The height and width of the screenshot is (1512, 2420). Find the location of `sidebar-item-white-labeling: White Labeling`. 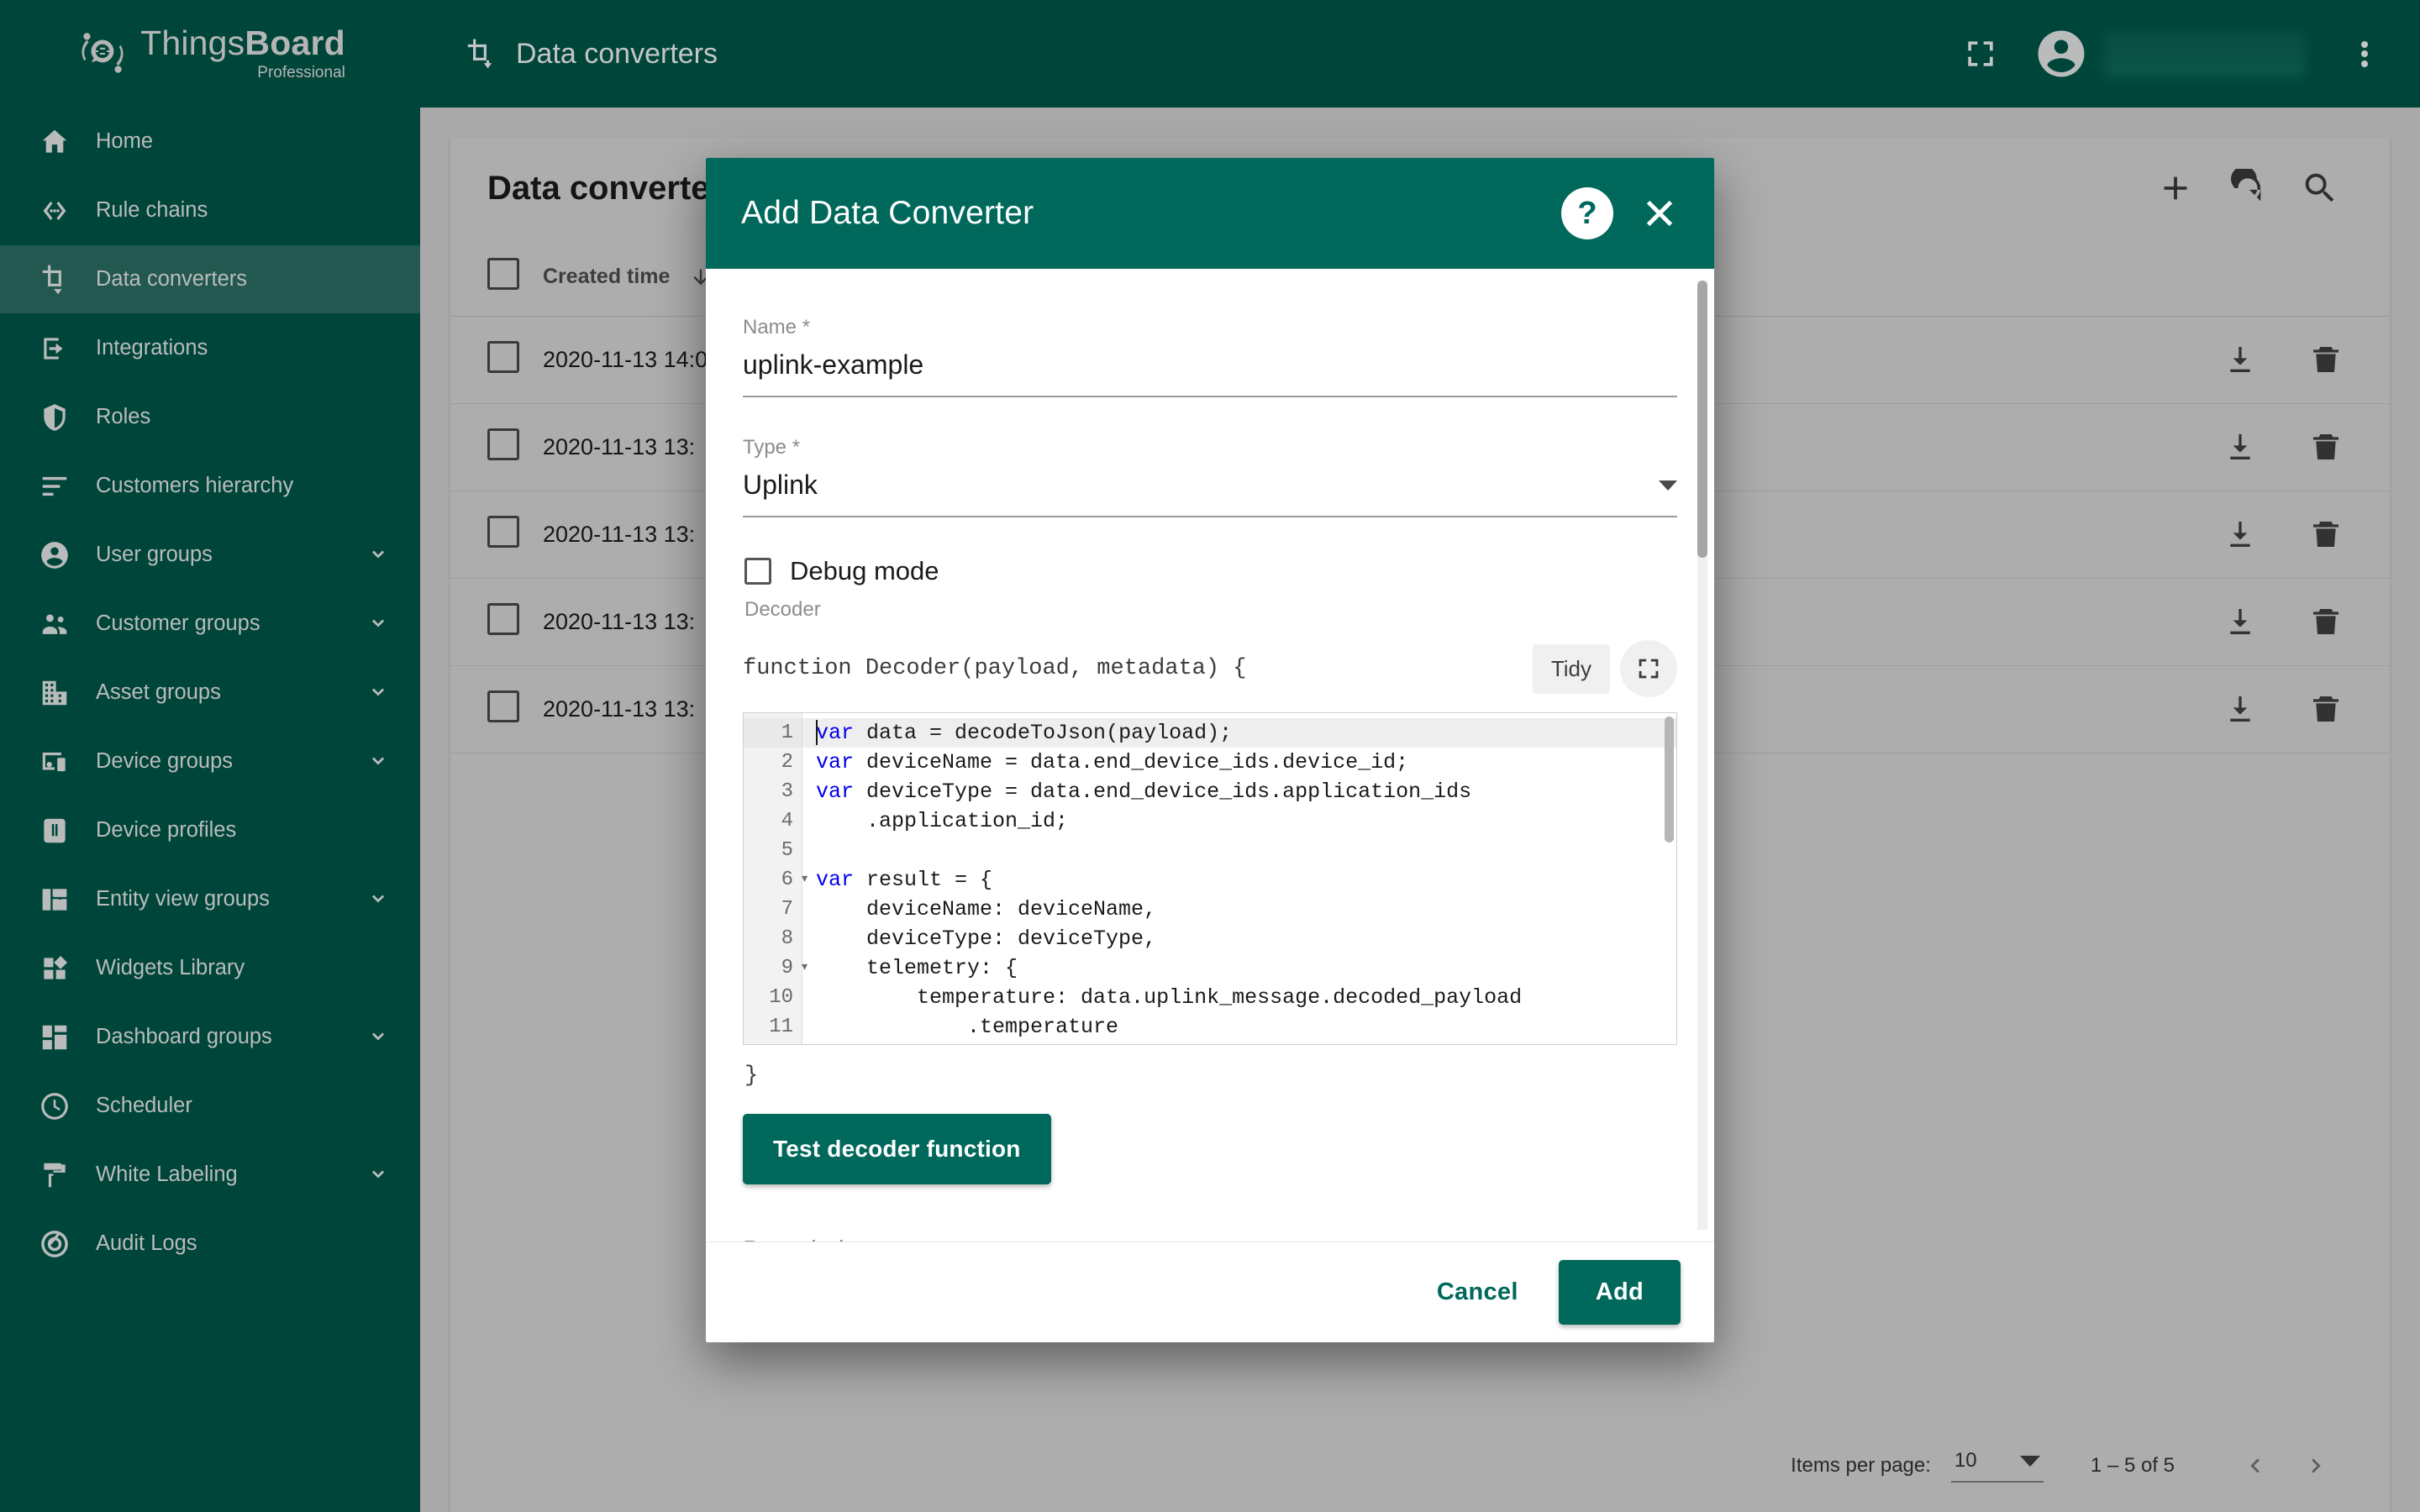

sidebar-item-white-labeling: White Labeling is located at coordinates (210, 1175).